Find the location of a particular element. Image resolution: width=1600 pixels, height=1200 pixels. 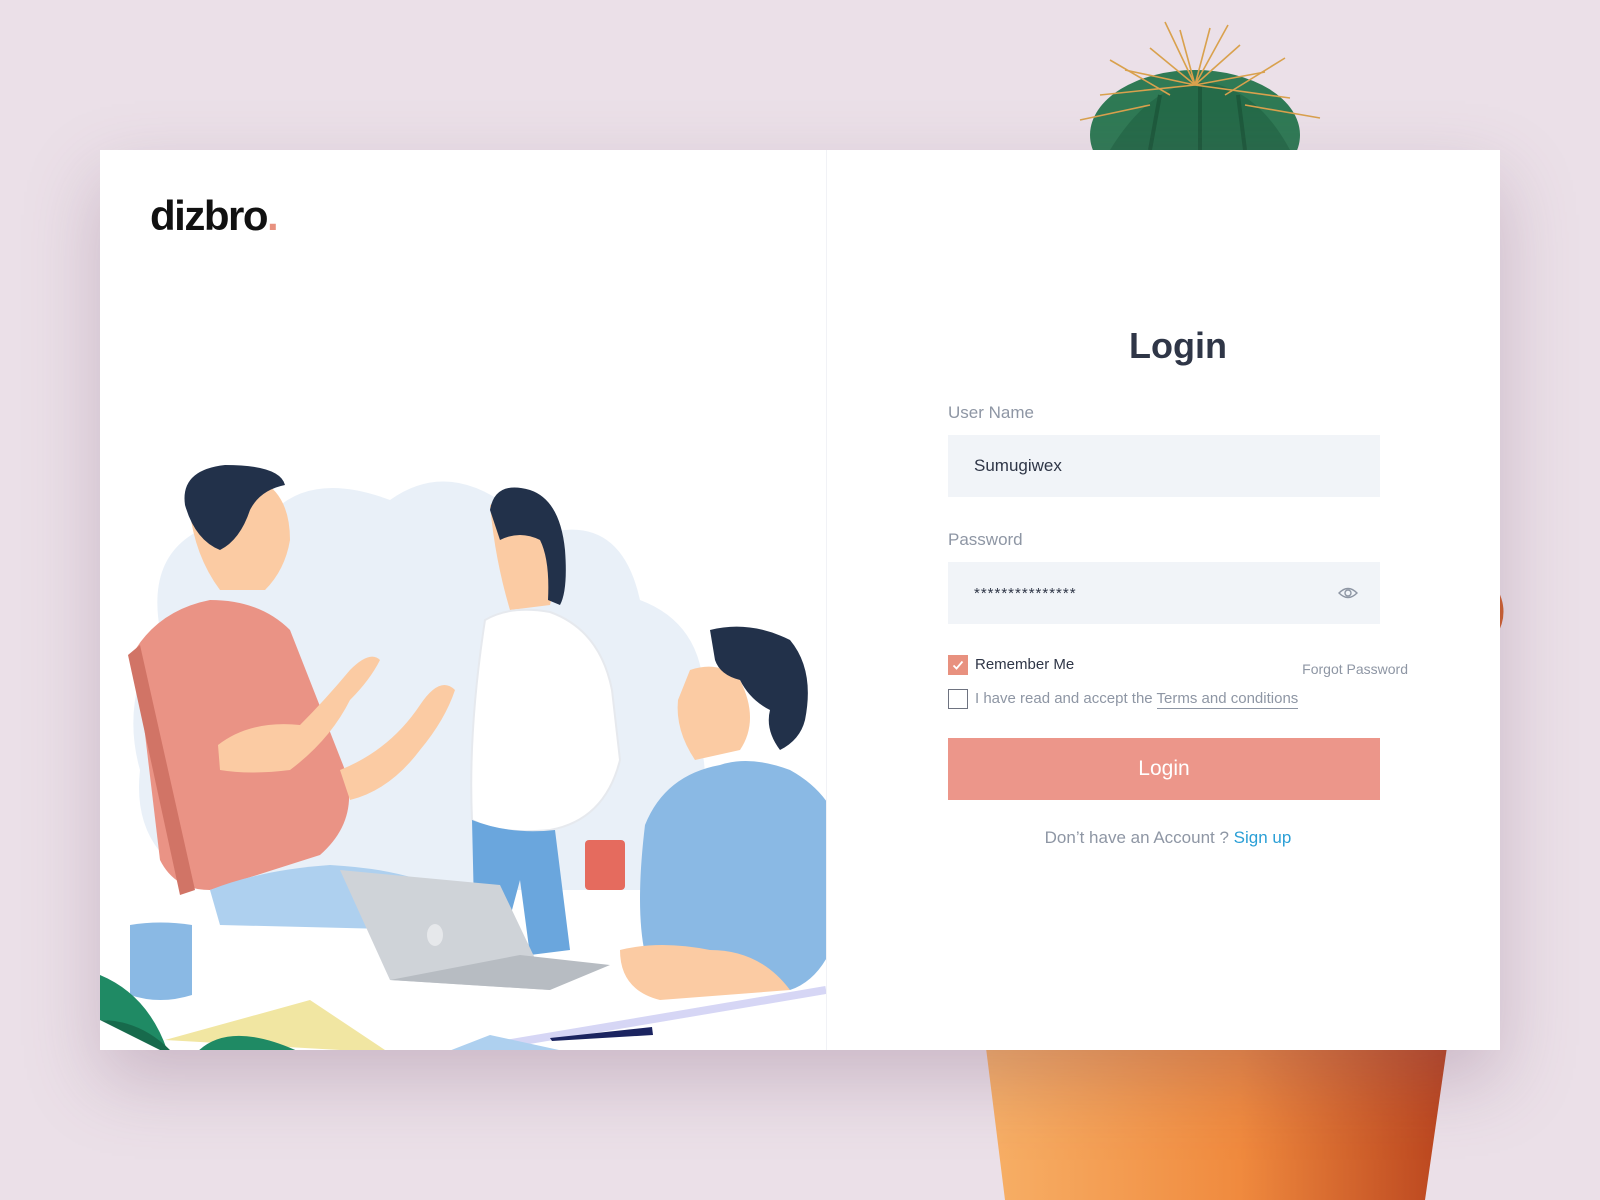

brand-name: dizbro is located at coordinates (209, 215).